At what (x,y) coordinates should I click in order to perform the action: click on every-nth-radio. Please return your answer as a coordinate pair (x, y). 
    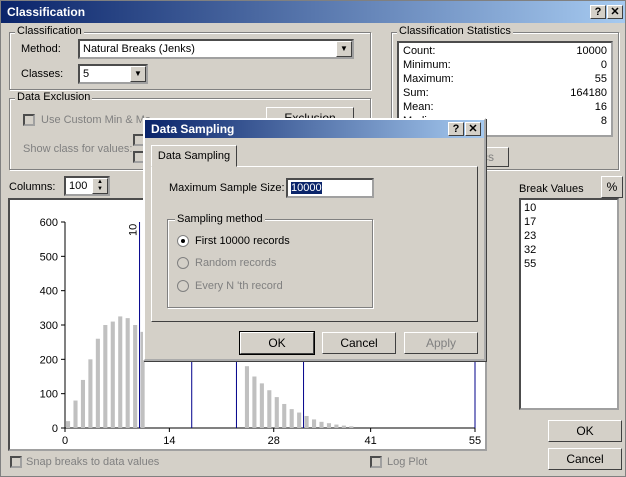
    Looking at the image, I should click on (183, 286).